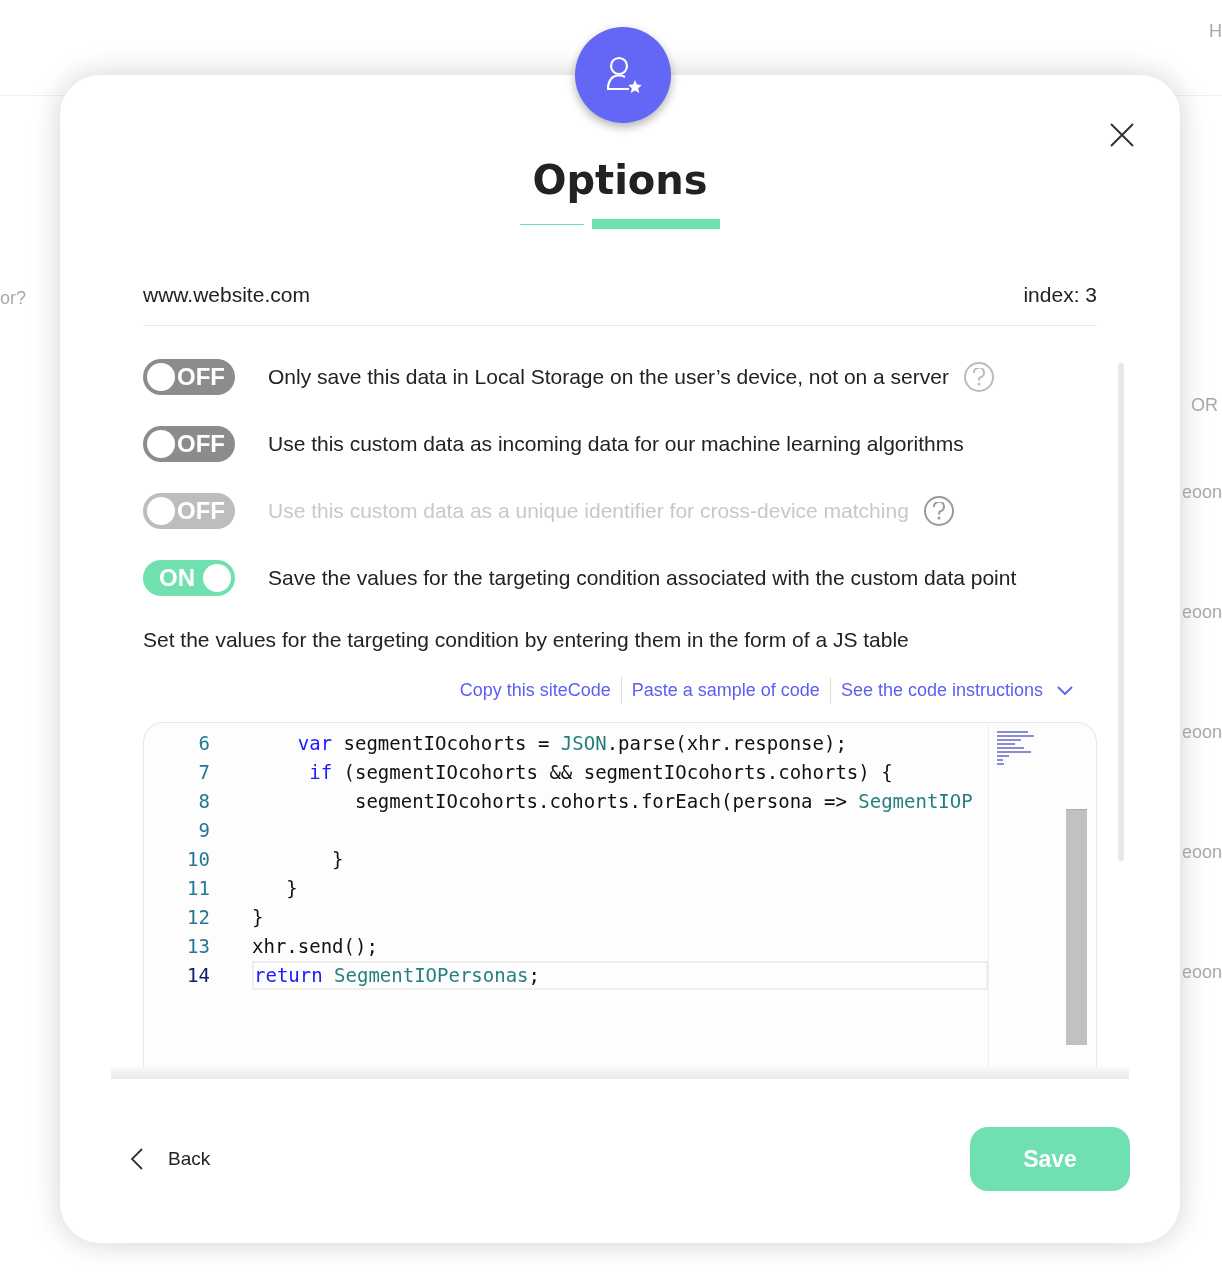 This screenshot has height=1286, width=1222. What do you see at coordinates (137, 1159) in the screenshot?
I see `chevron-left-icon` at bounding box center [137, 1159].